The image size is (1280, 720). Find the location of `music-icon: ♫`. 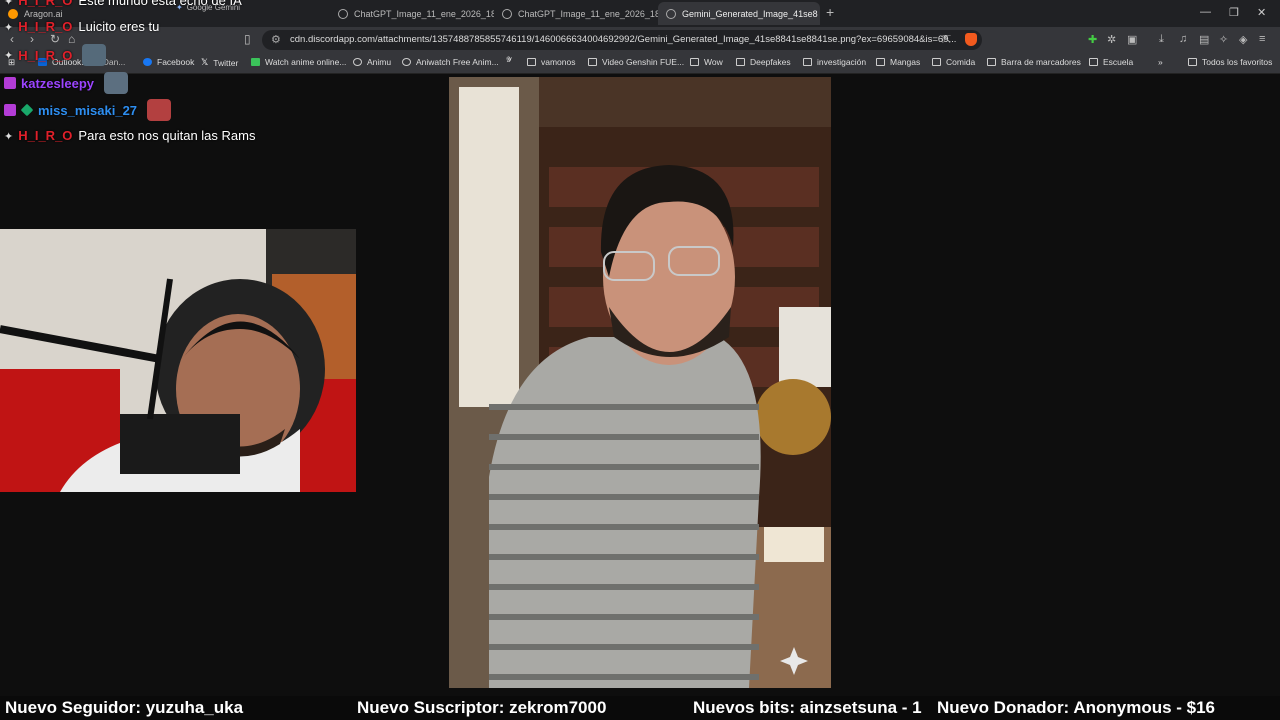

music-icon: ♫ is located at coordinates (1183, 39).